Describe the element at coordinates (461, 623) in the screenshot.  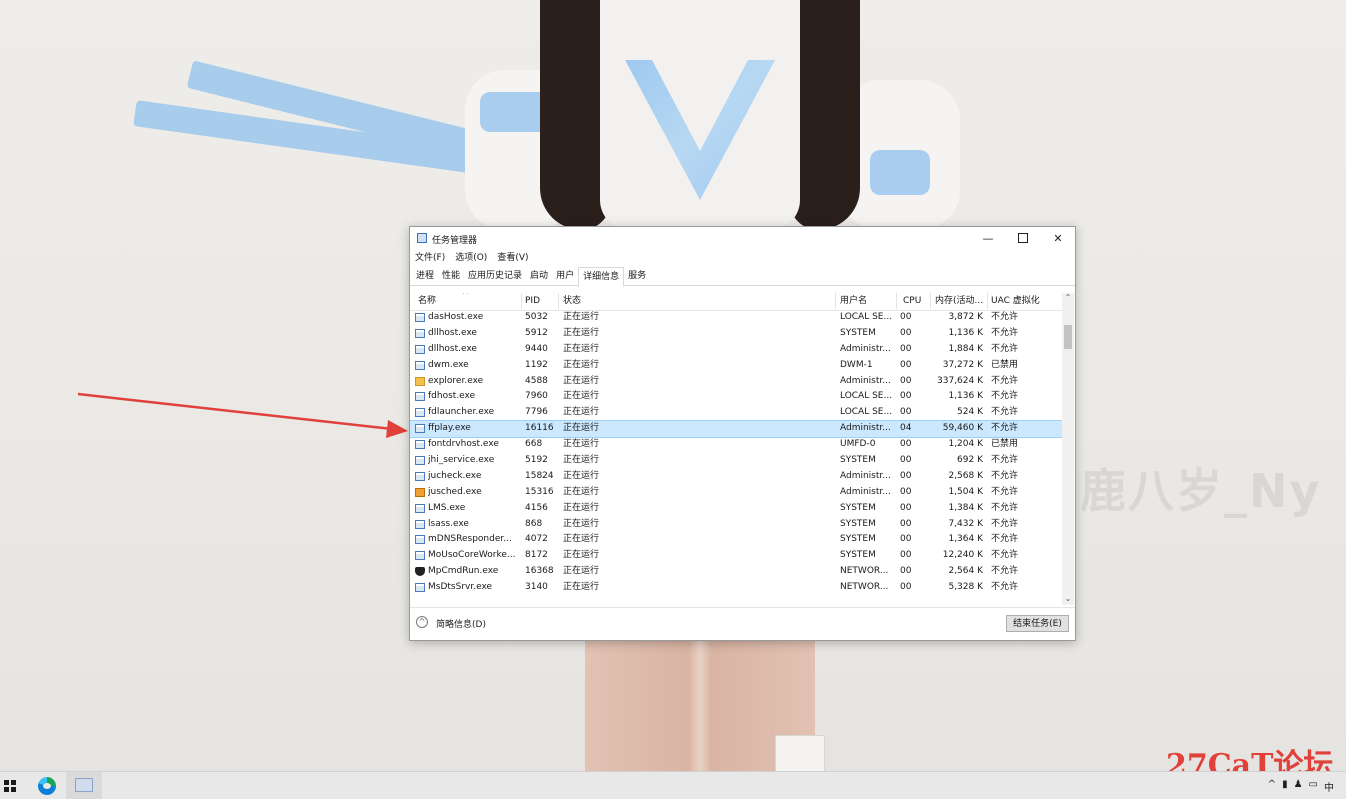
I see `fewer-details-link: 简略信息(D)` at that location.